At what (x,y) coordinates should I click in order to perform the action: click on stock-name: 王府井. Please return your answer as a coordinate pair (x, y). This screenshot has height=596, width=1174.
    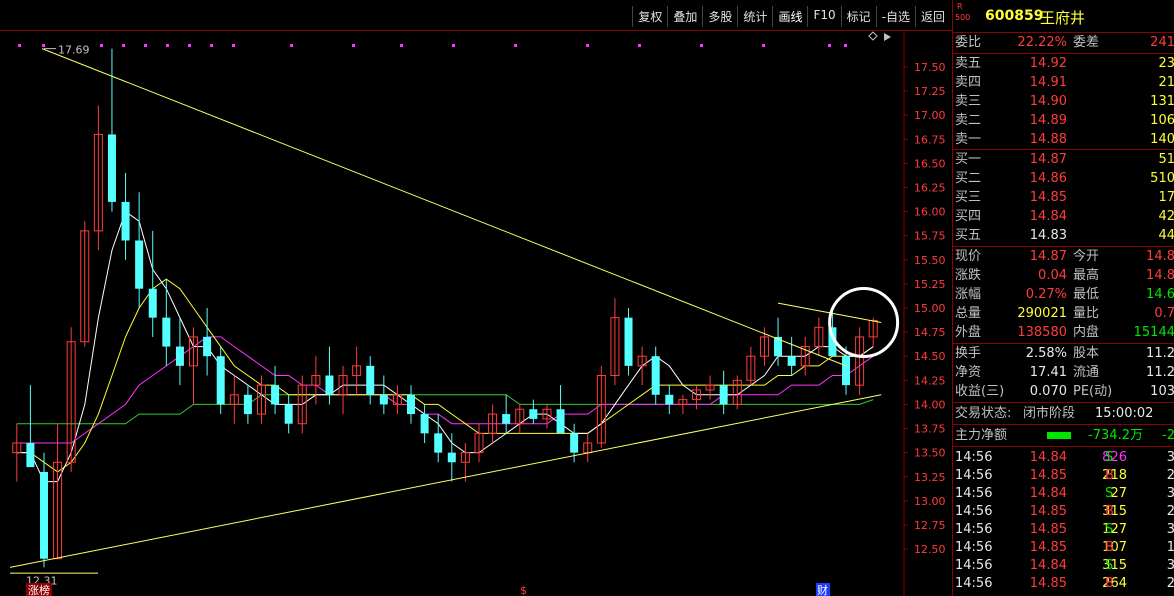
    Looking at the image, I should click on (1062, 17).